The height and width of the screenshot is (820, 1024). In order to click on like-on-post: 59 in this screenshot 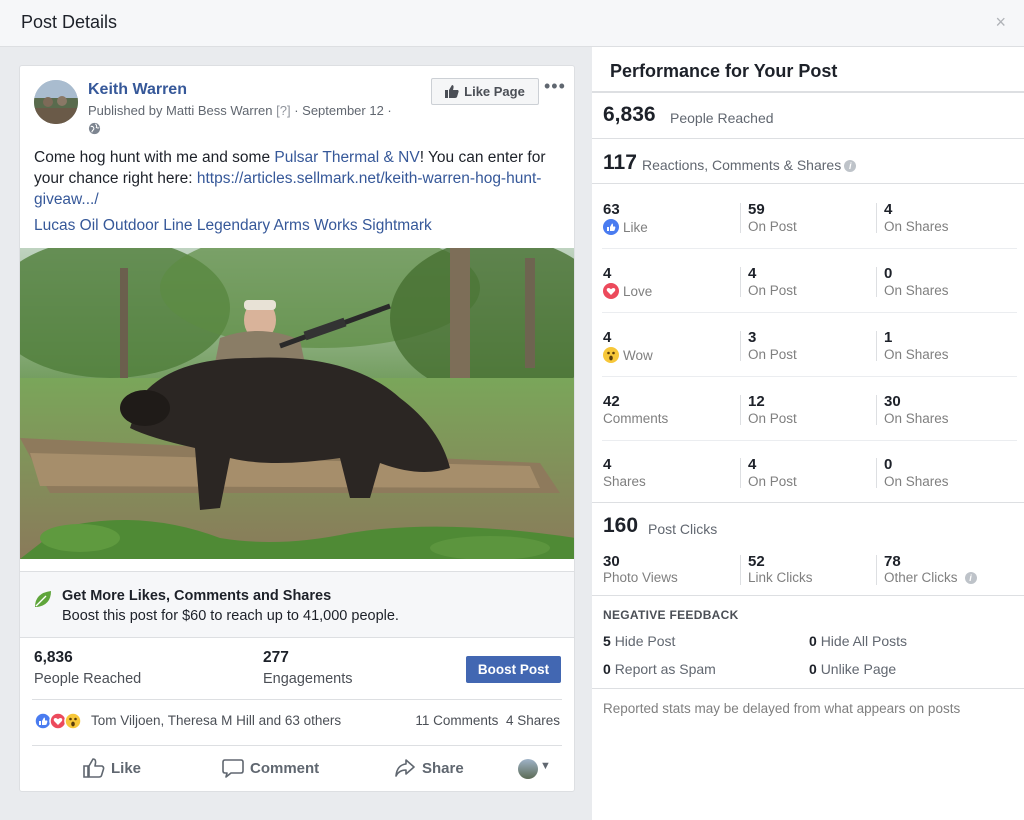, I will do `click(756, 209)`.